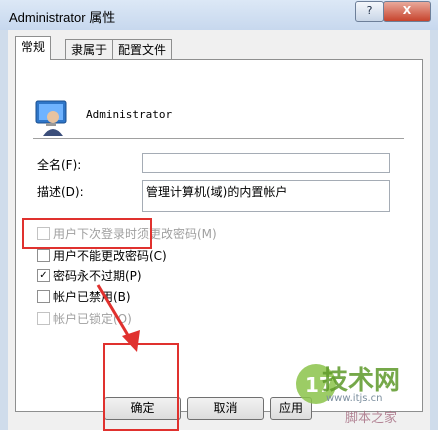  Describe the element at coordinates (141, 387) in the screenshot. I see `highlight-box-ok-button` at that location.